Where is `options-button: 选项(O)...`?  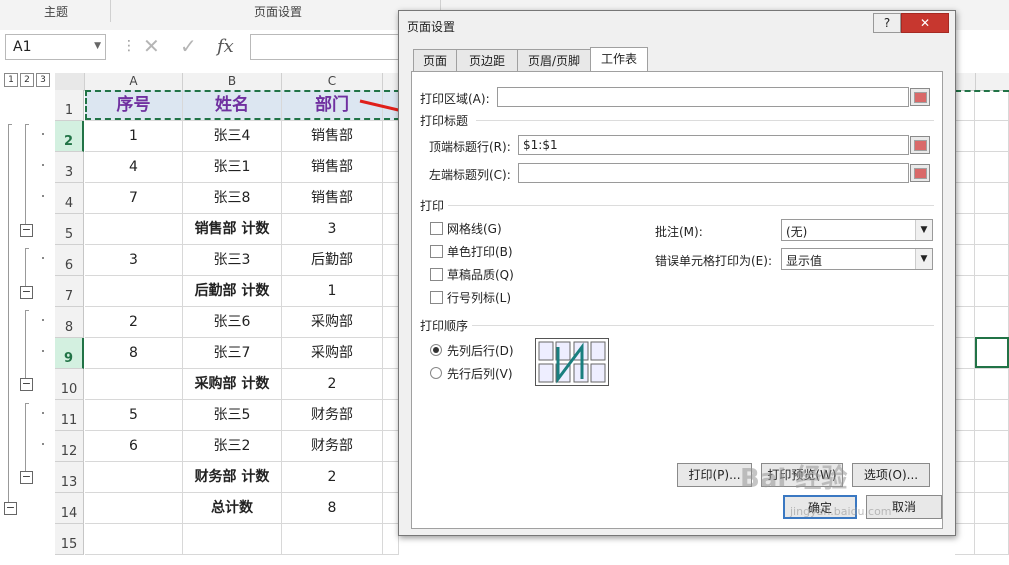 options-button: 选项(O)... is located at coordinates (891, 475).